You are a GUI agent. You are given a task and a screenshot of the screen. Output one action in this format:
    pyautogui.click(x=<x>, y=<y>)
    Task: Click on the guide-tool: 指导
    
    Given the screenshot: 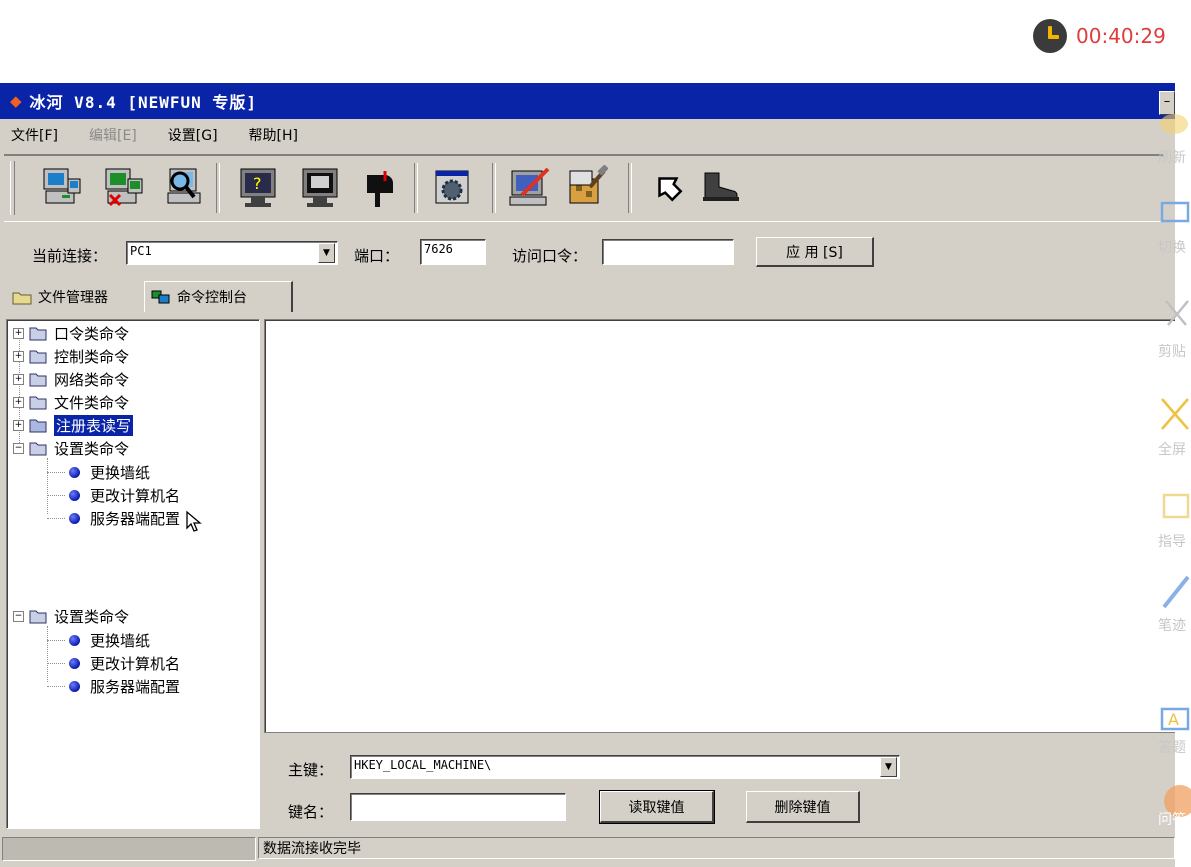 What is the action you would take?
    pyautogui.click(x=1174, y=521)
    